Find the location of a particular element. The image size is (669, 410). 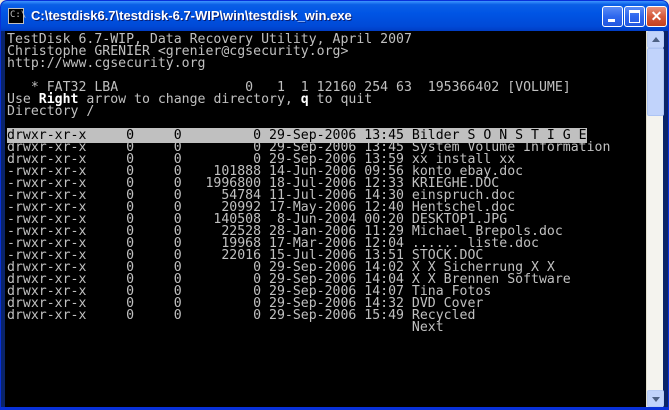

instructions-quit-key: q is located at coordinates (304, 99).